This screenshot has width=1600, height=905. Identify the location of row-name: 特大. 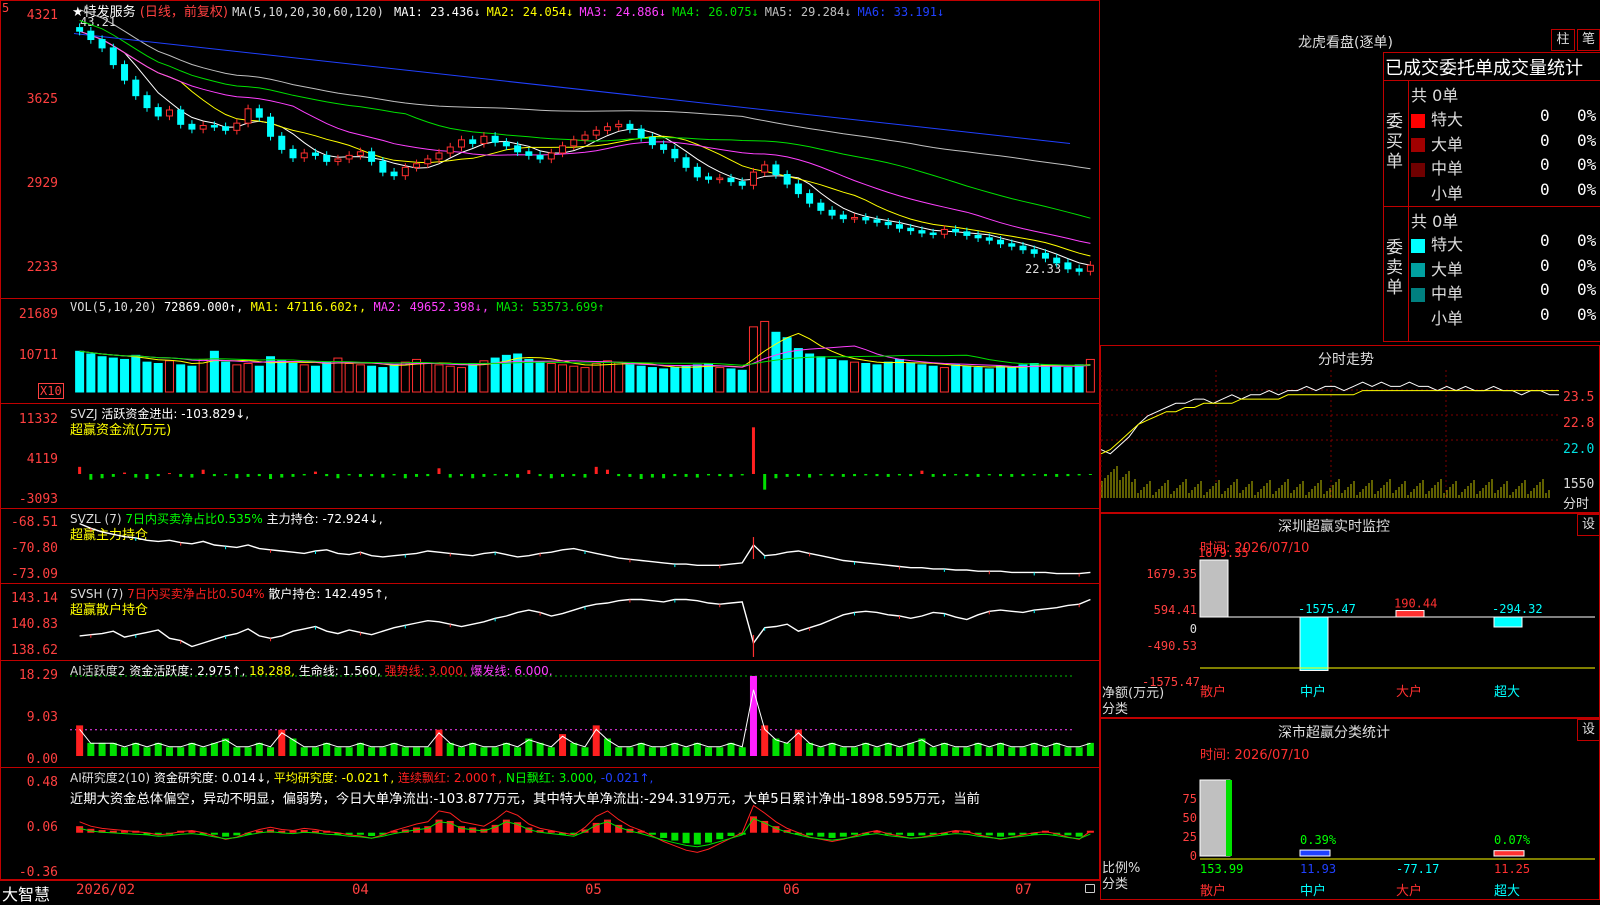
(1447, 119).